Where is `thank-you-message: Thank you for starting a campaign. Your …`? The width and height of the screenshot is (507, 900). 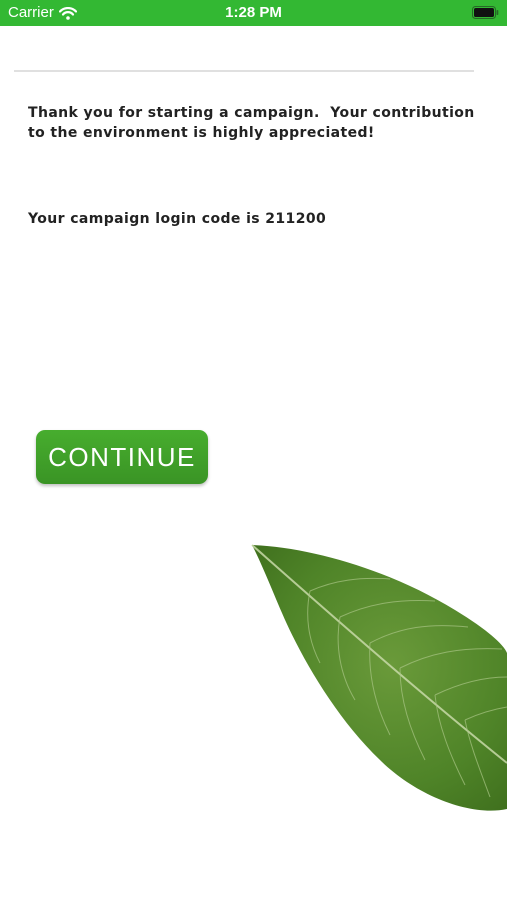 thank-you-message: Thank you for starting a campaign. Your … is located at coordinates (254, 123).